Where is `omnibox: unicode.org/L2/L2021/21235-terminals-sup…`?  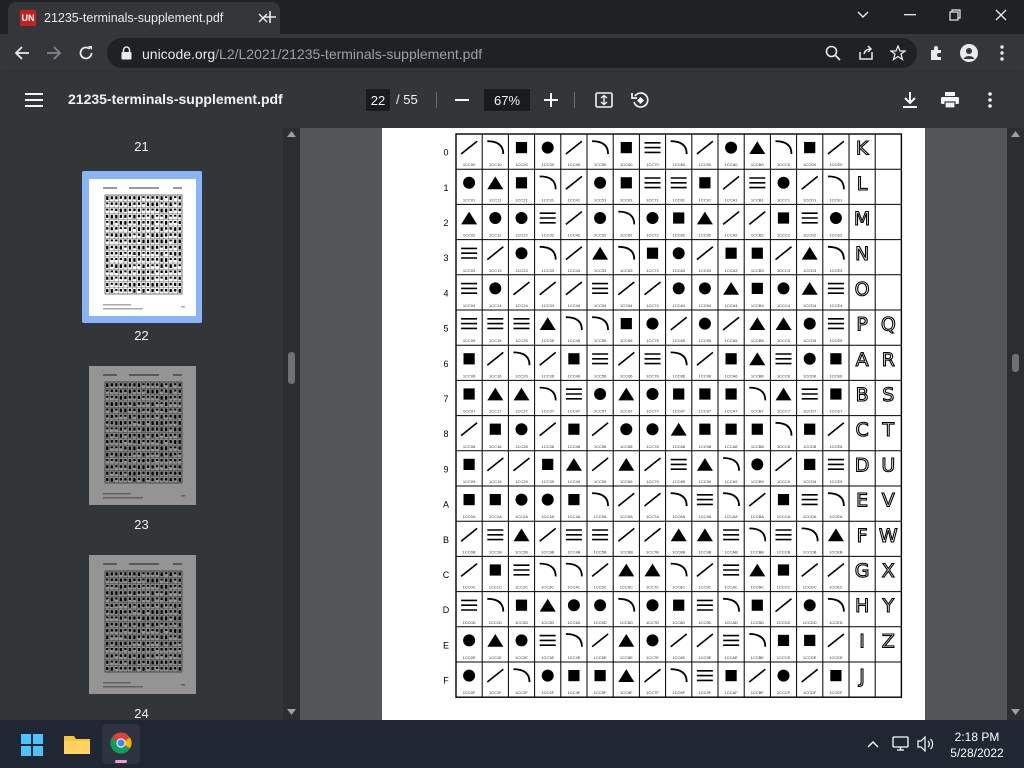
omnibox: unicode.org/L2/L2021/21235-terminals-sup… is located at coordinates (512, 53).